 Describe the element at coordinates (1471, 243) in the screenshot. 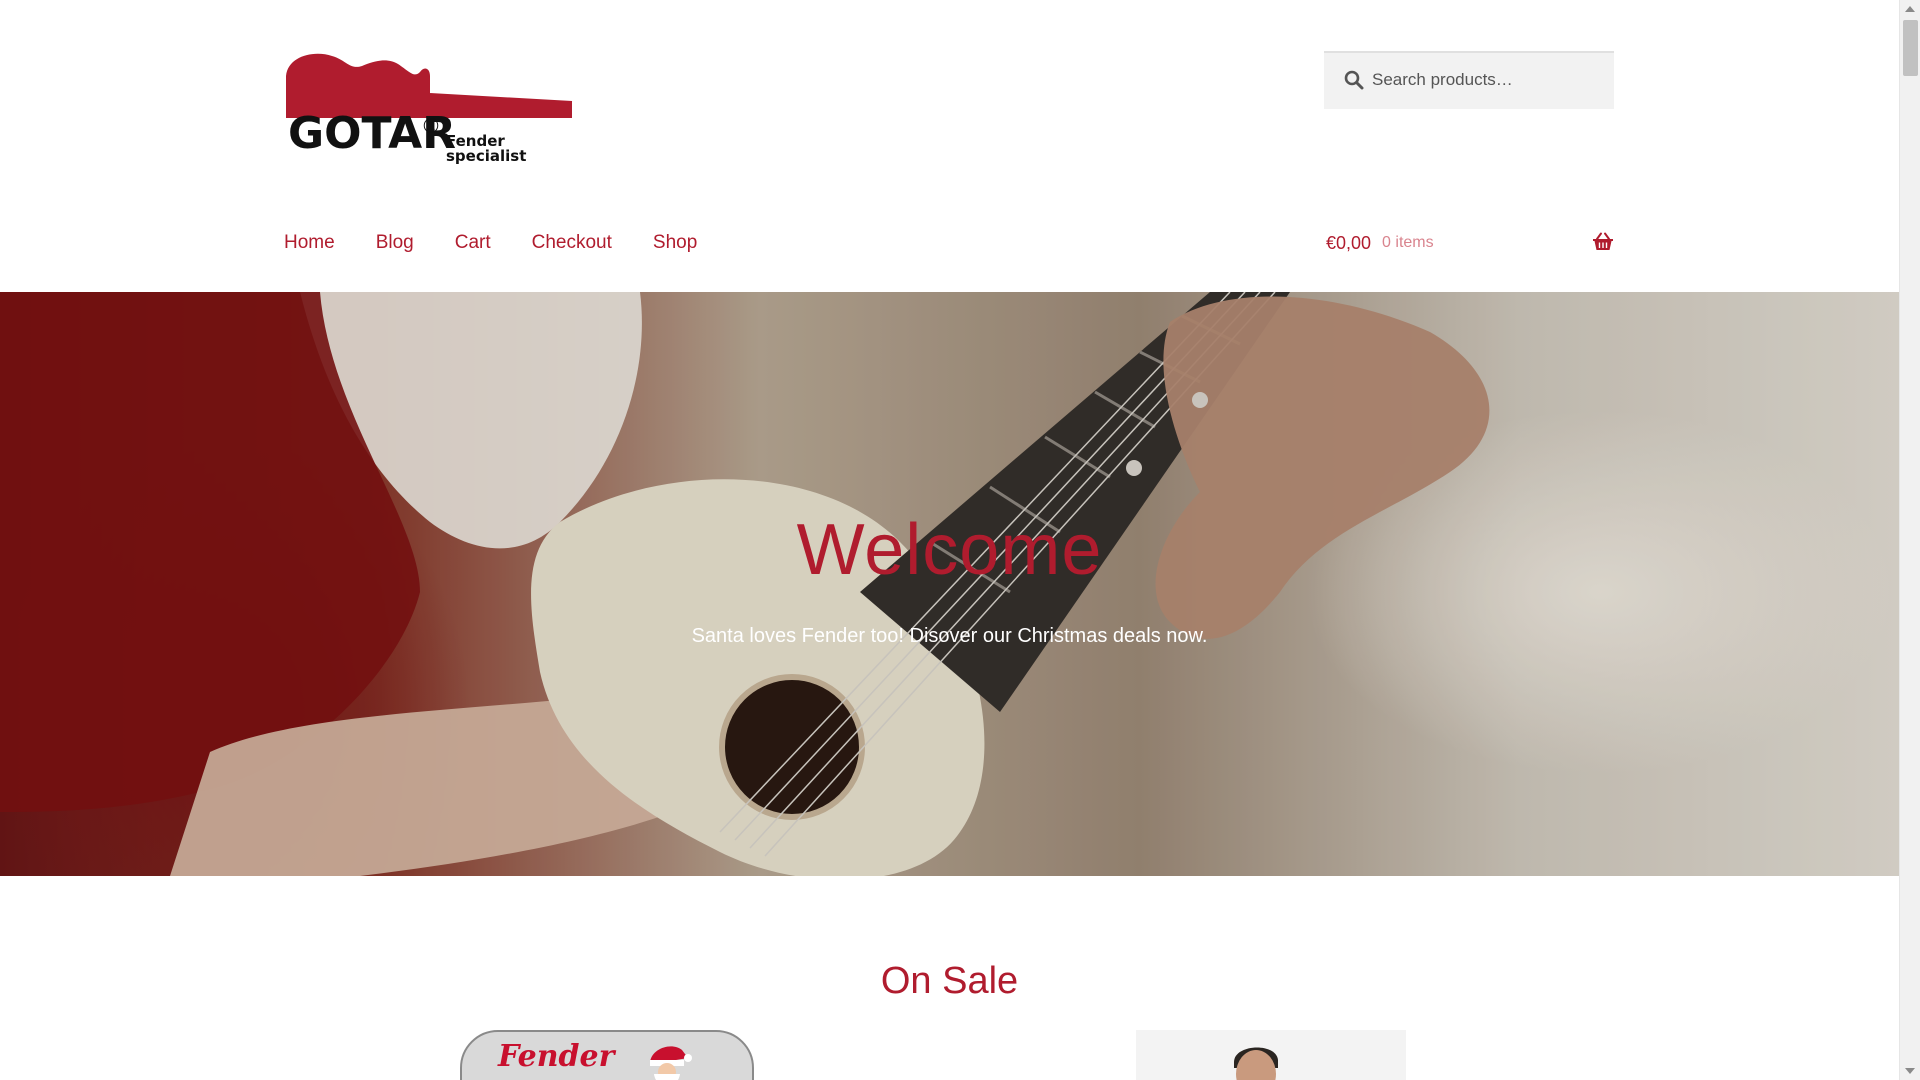

I see `header-cart: €0,00 0 items` at that location.